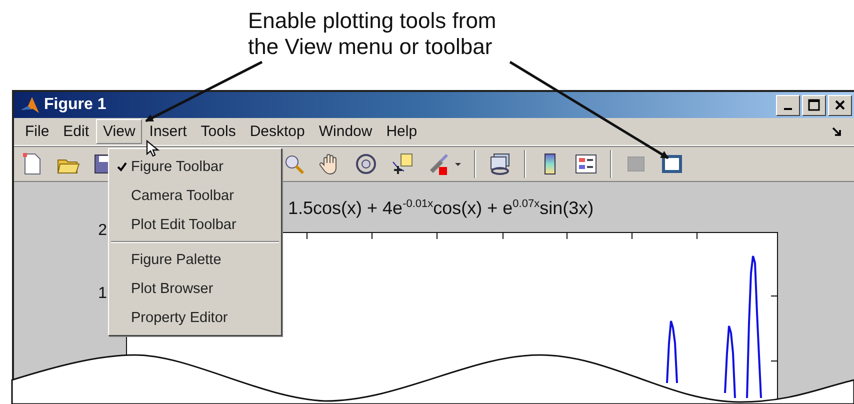 Image resolution: width=854 pixels, height=404 pixels. I want to click on menu-option: Property Editor, so click(195, 317).